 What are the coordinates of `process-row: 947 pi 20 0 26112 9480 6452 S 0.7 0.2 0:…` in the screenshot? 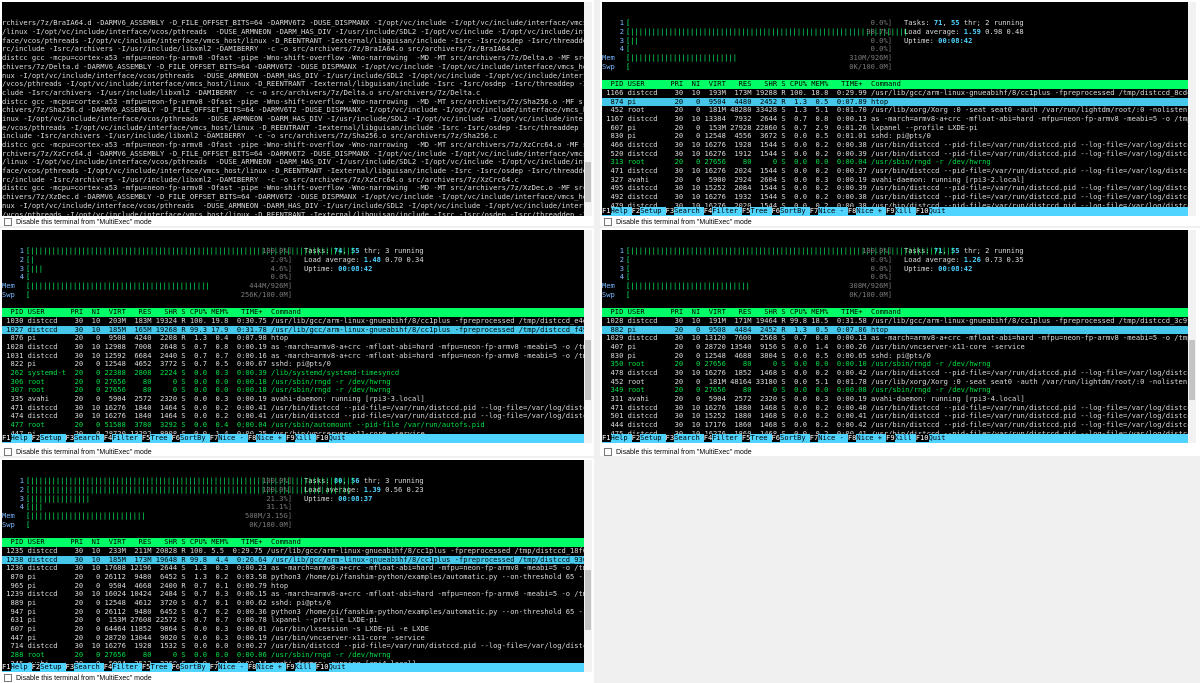 It's located at (297, 612).